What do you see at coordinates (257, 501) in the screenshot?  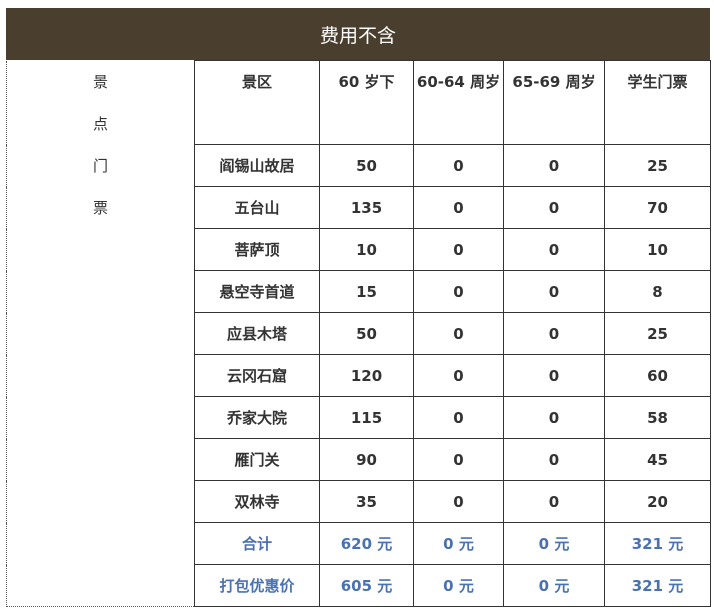 I see `spot-name: 双林寺` at bounding box center [257, 501].